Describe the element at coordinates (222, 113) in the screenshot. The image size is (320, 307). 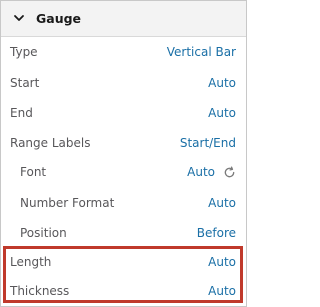
I see `end-value-link: Auto` at that location.